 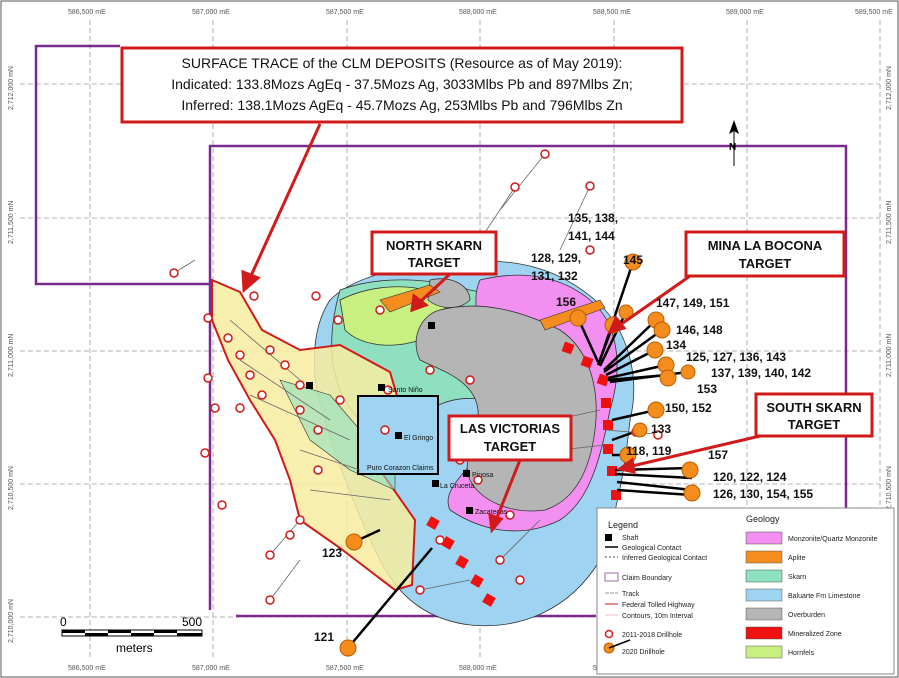 What do you see at coordinates (593, 218) in the screenshot?
I see `svg-text: 135, 138,` at bounding box center [593, 218].